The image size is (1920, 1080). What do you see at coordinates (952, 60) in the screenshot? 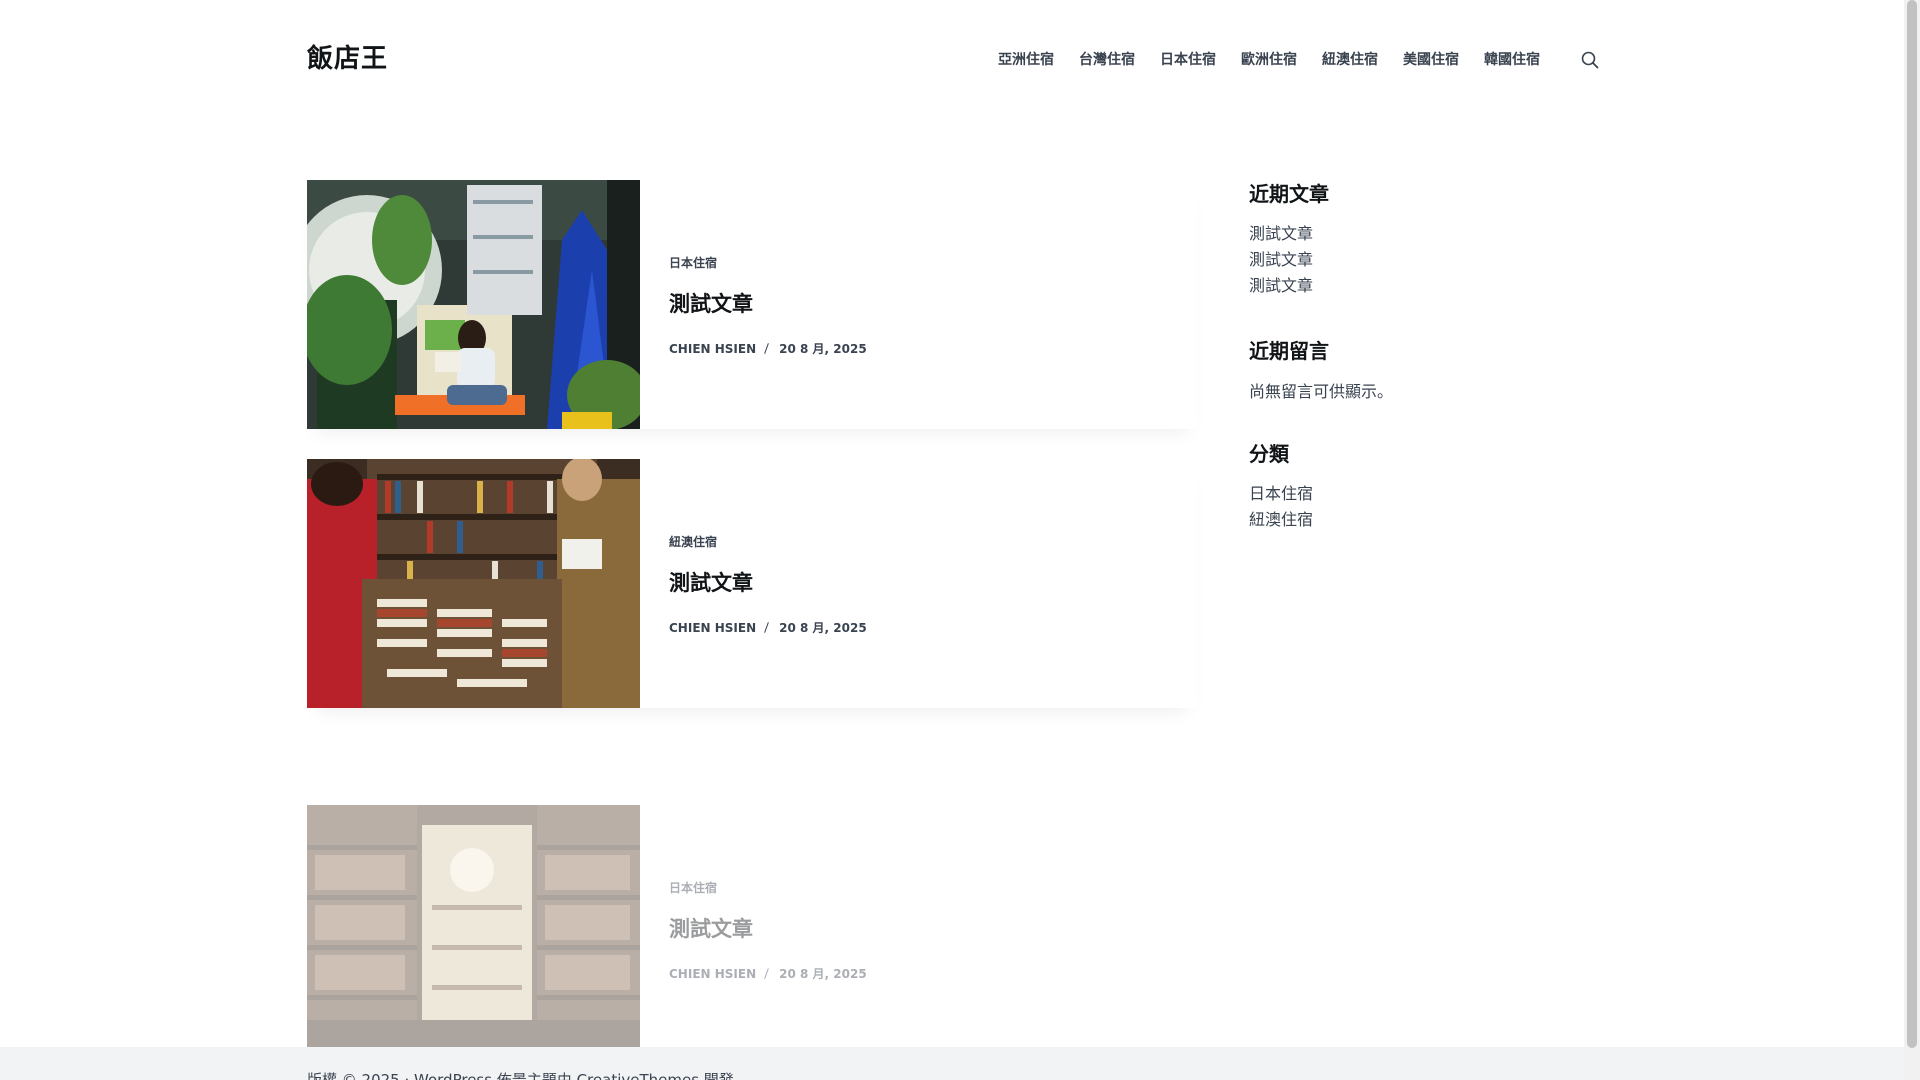
I see `site-header: 飯店王 亞洲住宿 台灣住宿 日本住宿 歐洲住宿 紐澳住宿 美國住宿 韓國住宿` at bounding box center [952, 60].